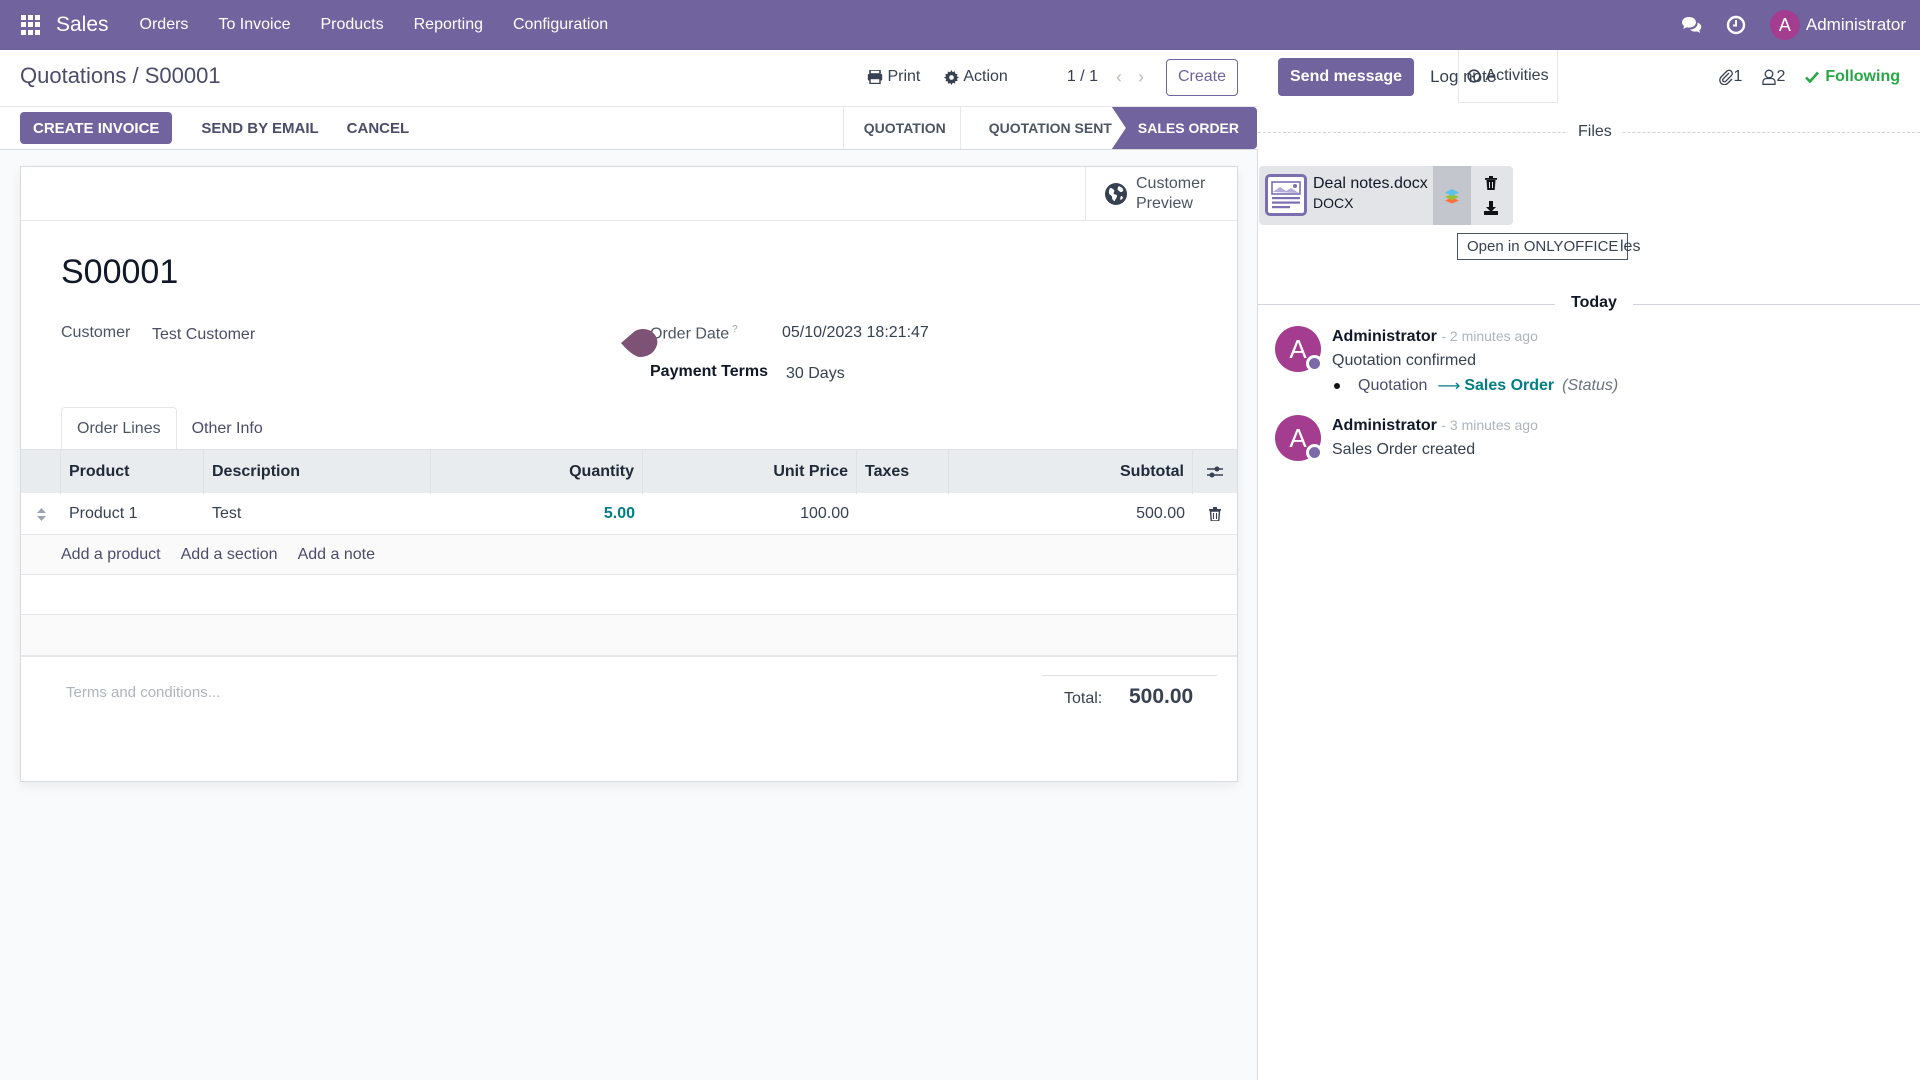 Image resolution: width=1920 pixels, height=1080 pixels. Describe the element at coordinates (31, 25) in the screenshot. I see `apps-grid-icon` at that location.